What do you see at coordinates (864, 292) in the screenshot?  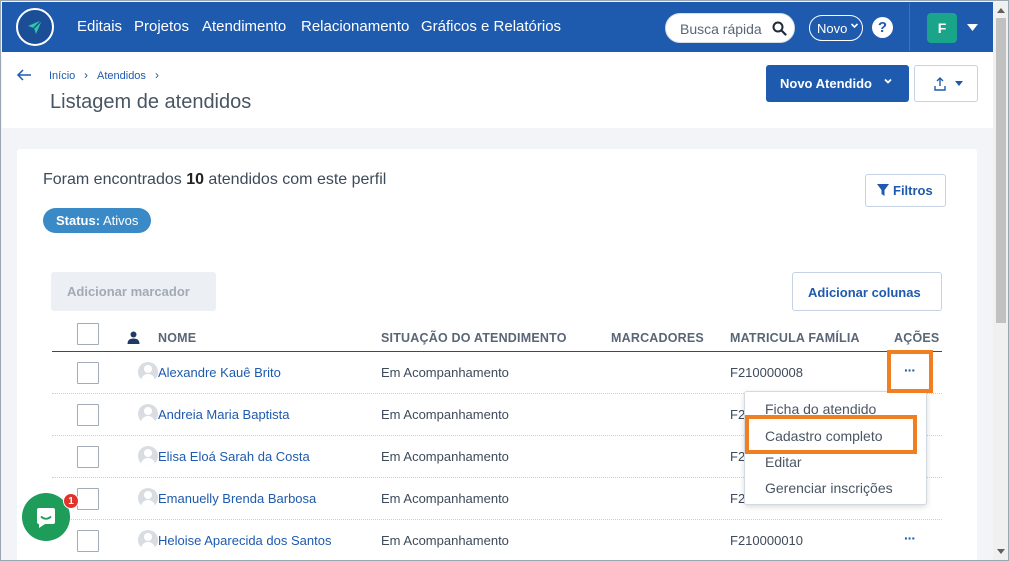 I see `adicionar-colunas-label: Adicionar colunas` at bounding box center [864, 292].